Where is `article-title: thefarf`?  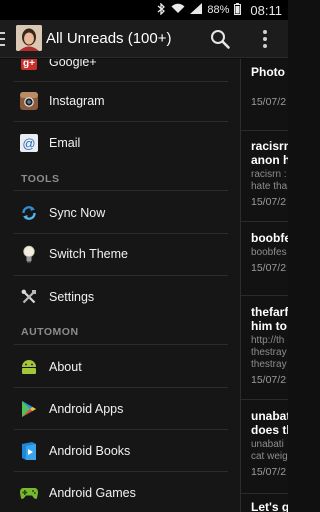
article-title: thefarf is located at coordinates (269, 312).